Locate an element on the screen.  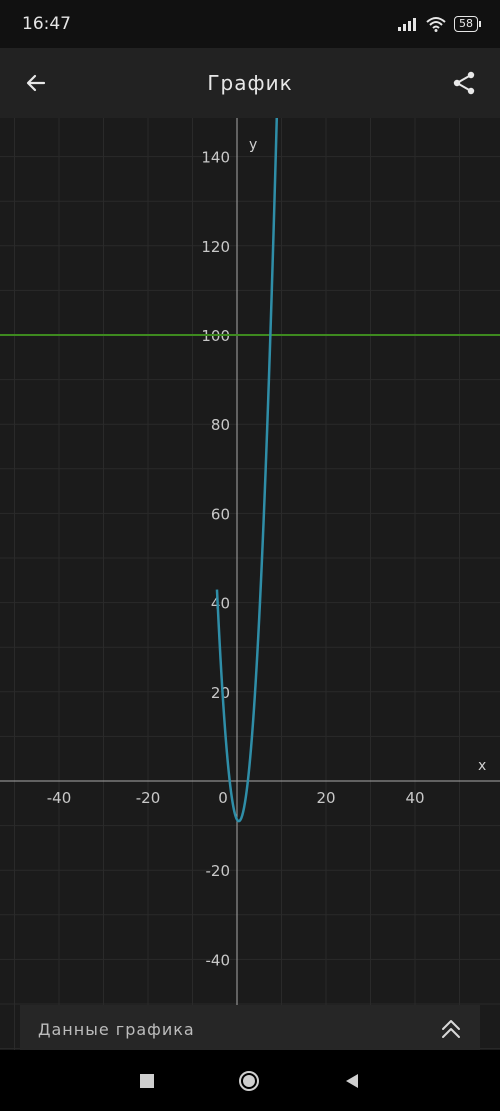
app-bar: График is located at coordinates (250, 83).